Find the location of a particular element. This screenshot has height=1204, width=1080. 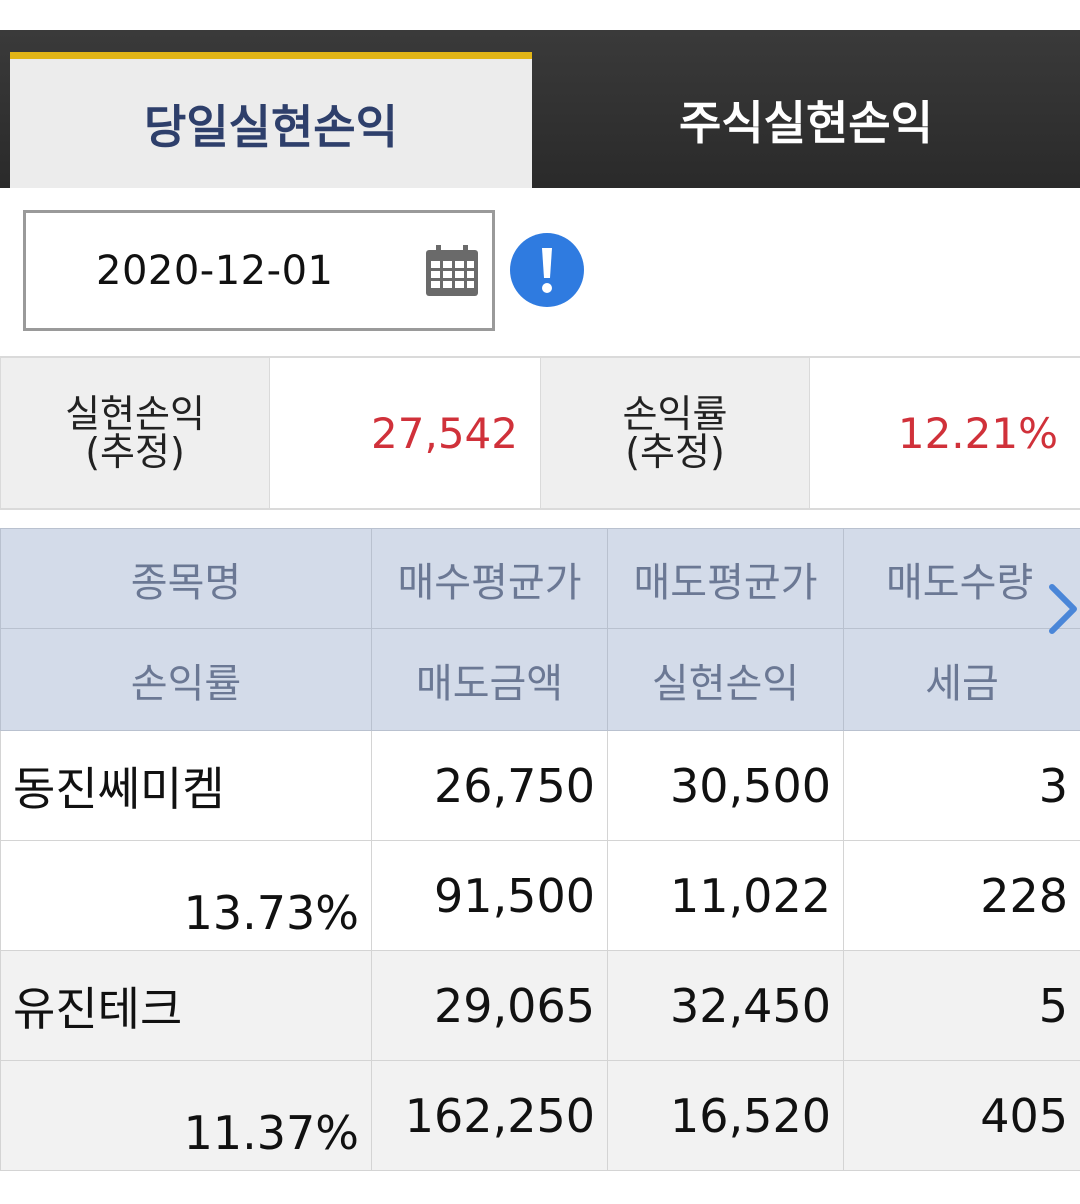

col-header-sell-amount: 매도금액 is located at coordinates (489, 679).